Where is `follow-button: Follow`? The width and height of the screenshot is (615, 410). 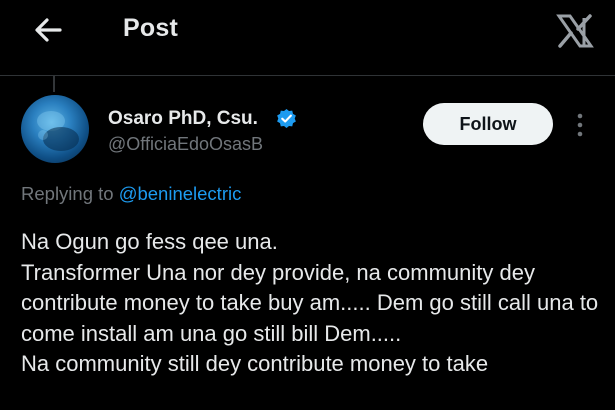
follow-button: Follow is located at coordinates (488, 124).